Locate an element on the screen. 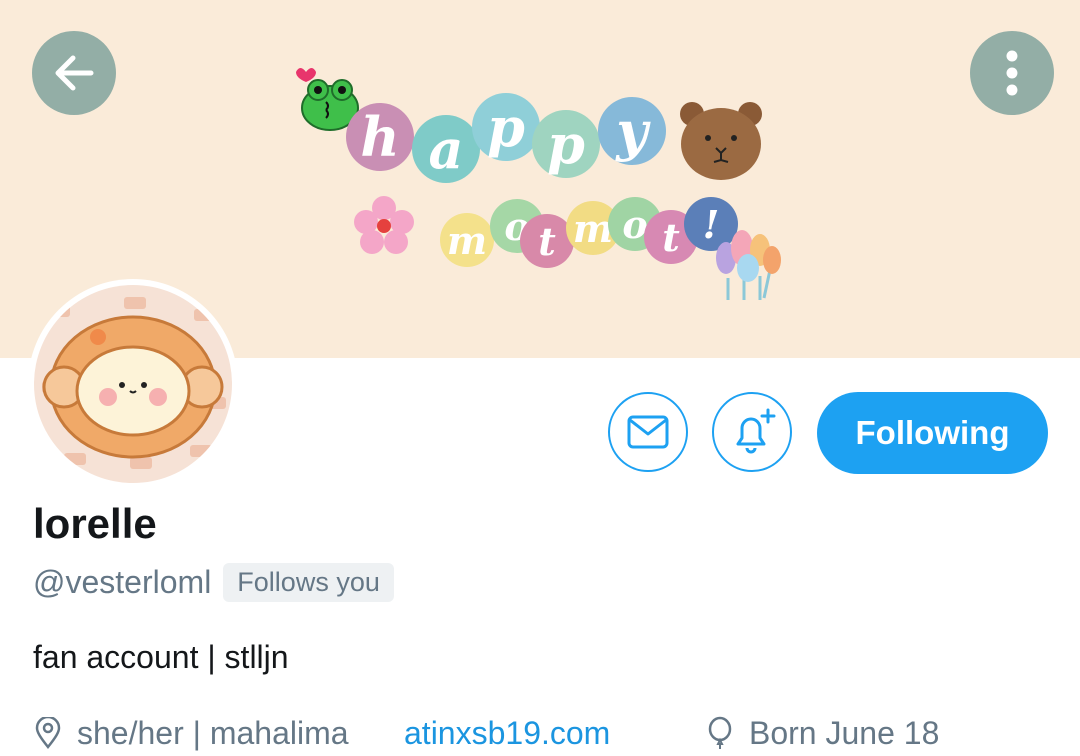  location-item: she/her | mahalima is located at coordinates (191, 733).